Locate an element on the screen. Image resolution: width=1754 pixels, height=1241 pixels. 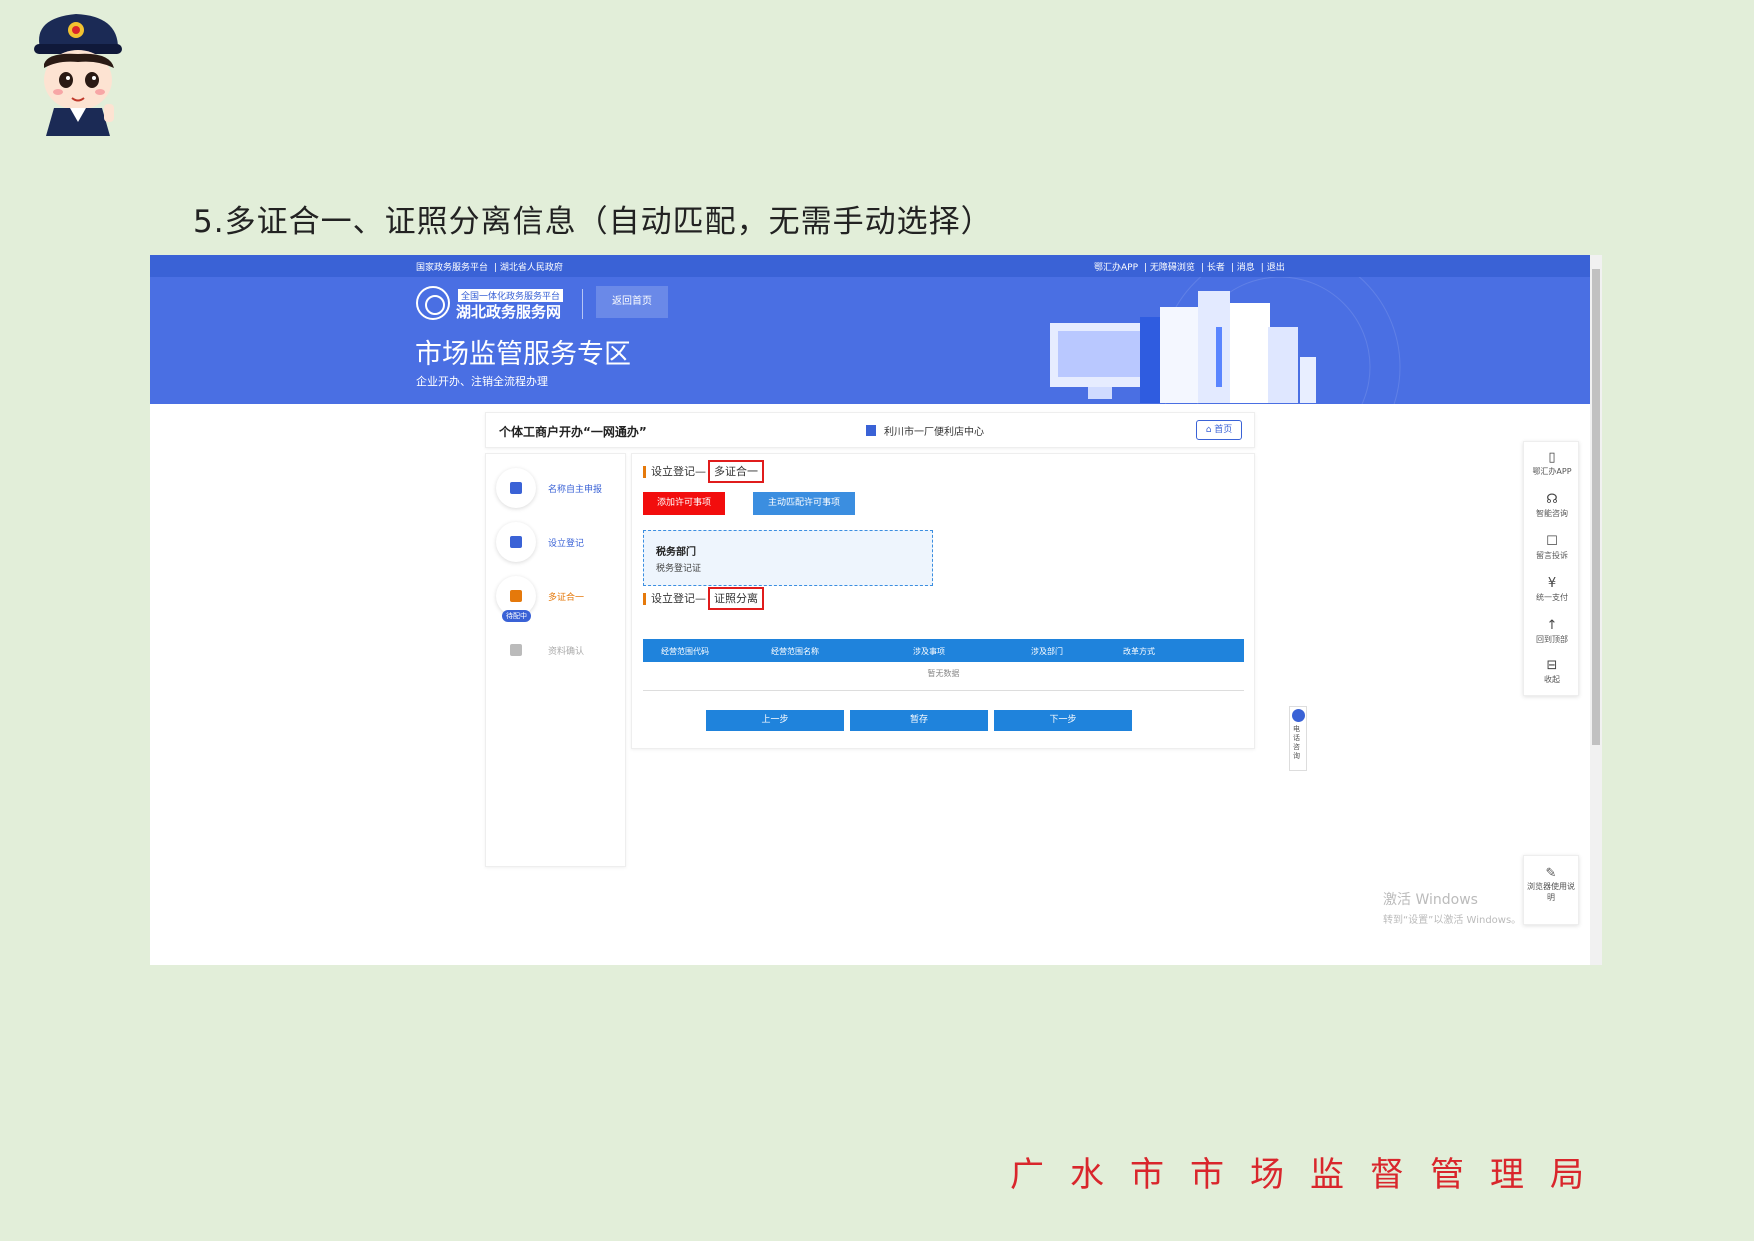
tool-label: 留言投诉 is located at coordinates (1552, 555).